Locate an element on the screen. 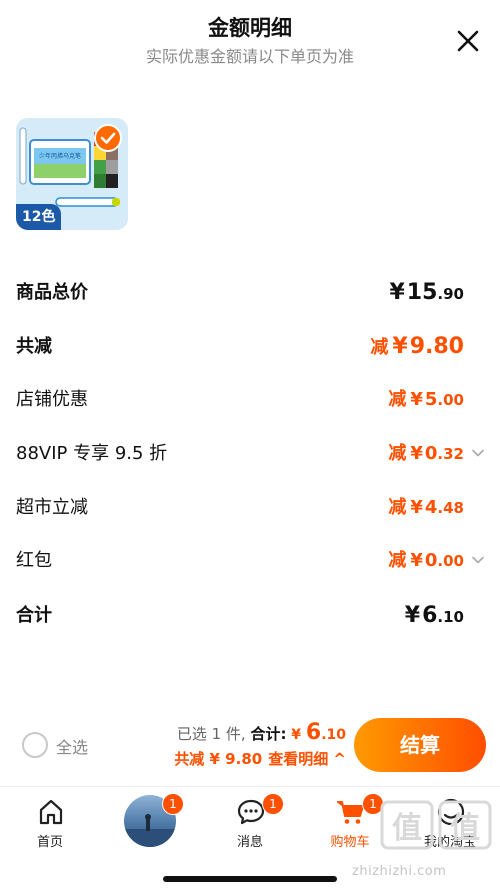  row-goods-total: 商品总价 ¥15.90 is located at coordinates (251, 293).